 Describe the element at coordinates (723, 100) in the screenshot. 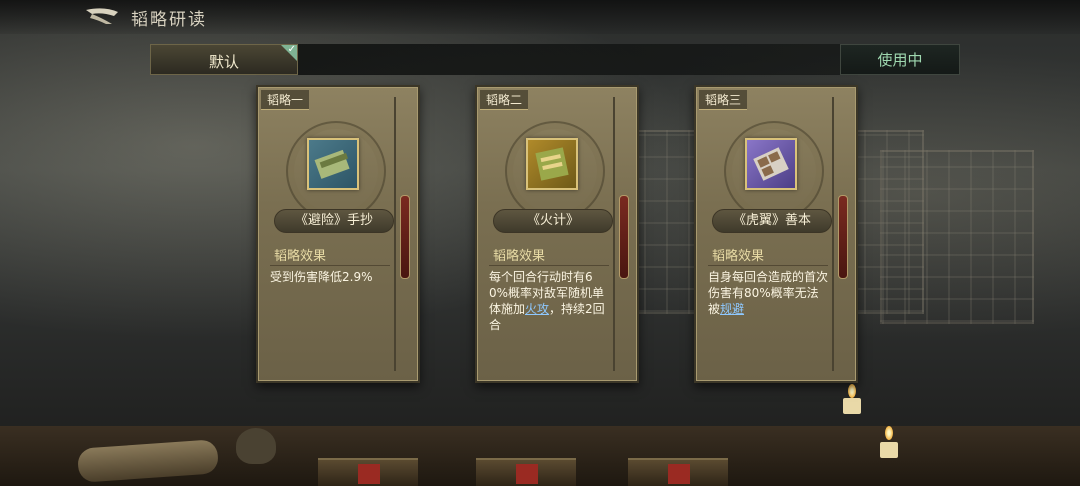

I see `card-slot-tag: 韬略三` at that location.